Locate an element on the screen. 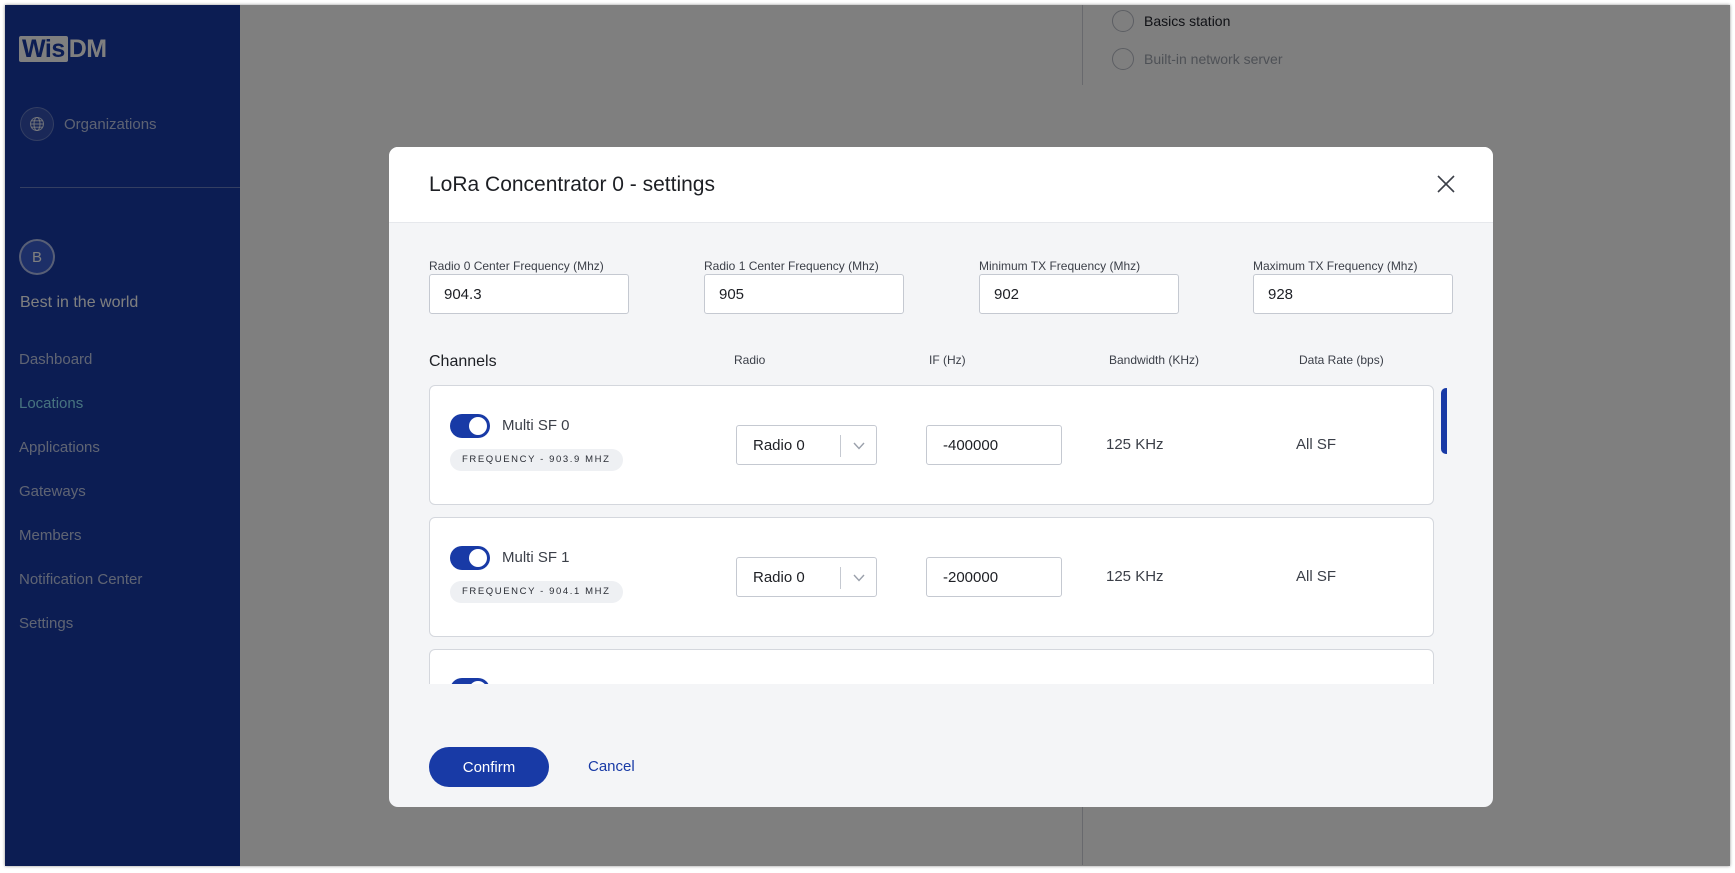 This screenshot has height=873, width=1735. radio1-center-frequency-field: Radio 1 Center Frequency (Mhz) is located at coordinates (804, 286).